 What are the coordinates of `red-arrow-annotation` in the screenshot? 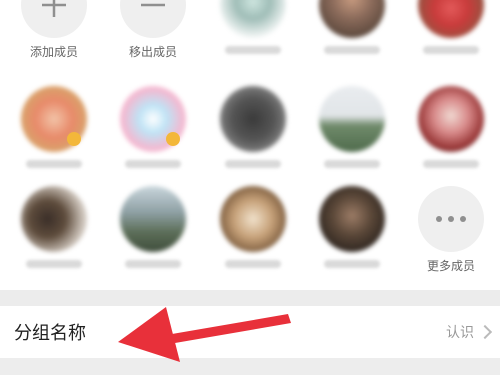 It's located at (204, 334).